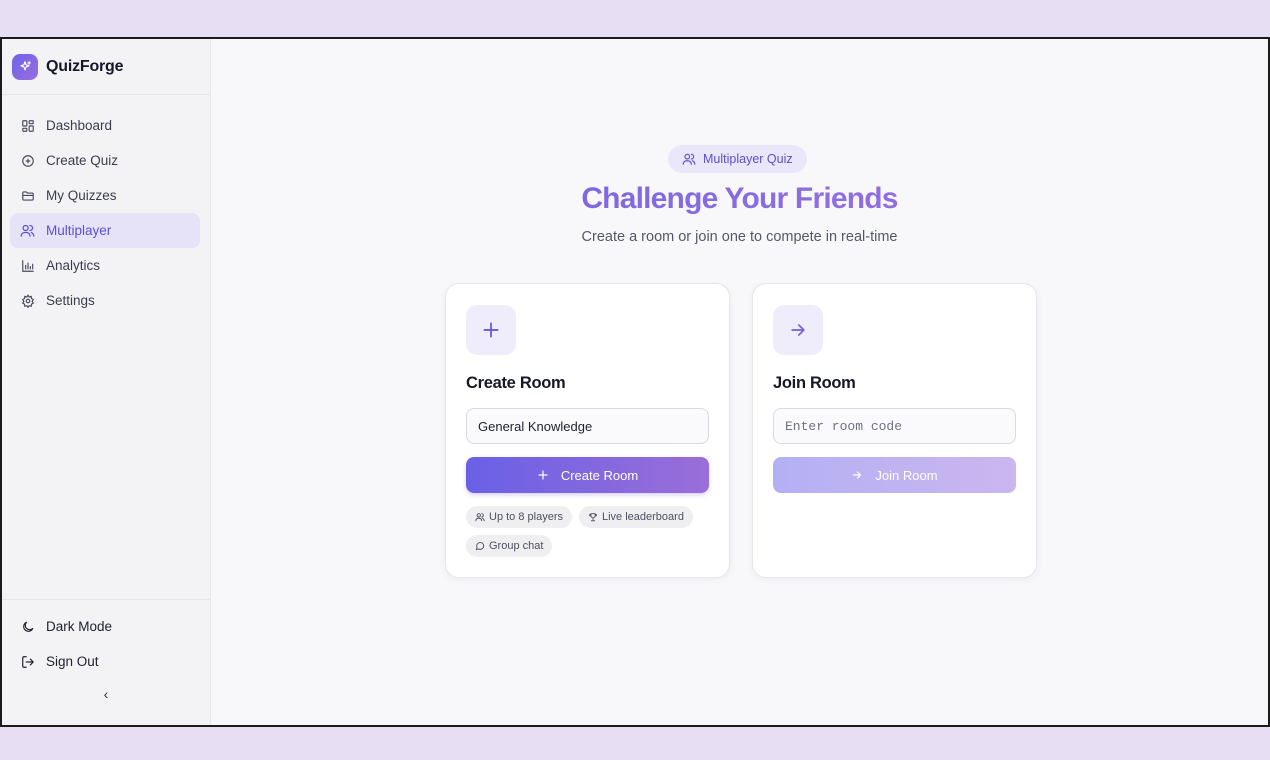 This screenshot has width=1270, height=760. I want to click on gear-icon, so click(27, 300).